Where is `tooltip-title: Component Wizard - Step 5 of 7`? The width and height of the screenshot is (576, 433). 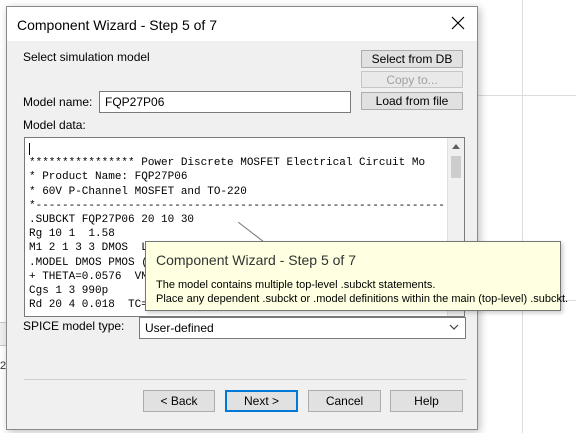 tooltip-title: Component Wizard - Step 5 of 7 is located at coordinates (256, 260).